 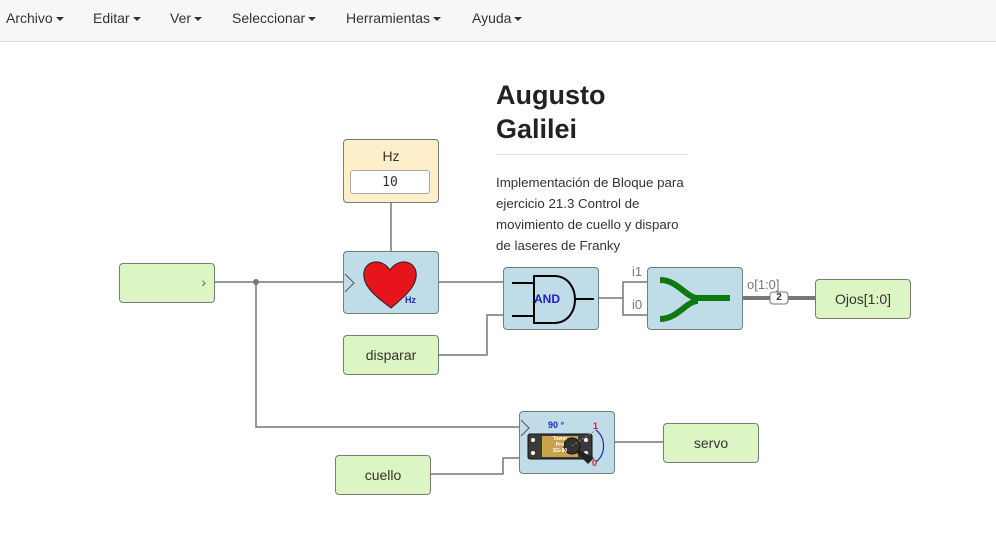 I want to click on servo-brand-text: Tower Pro SG-90, so click(x=560, y=445).